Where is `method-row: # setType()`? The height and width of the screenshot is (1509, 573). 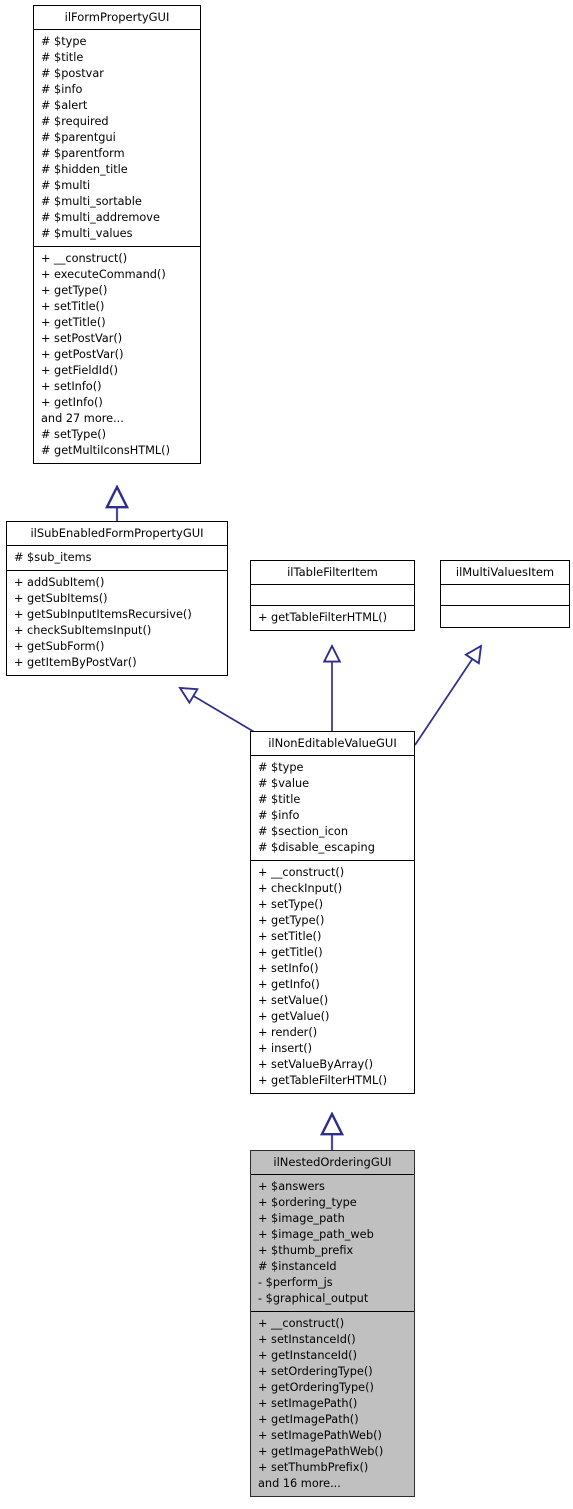
method-row: # setType() is located at coordinates (74, 434).